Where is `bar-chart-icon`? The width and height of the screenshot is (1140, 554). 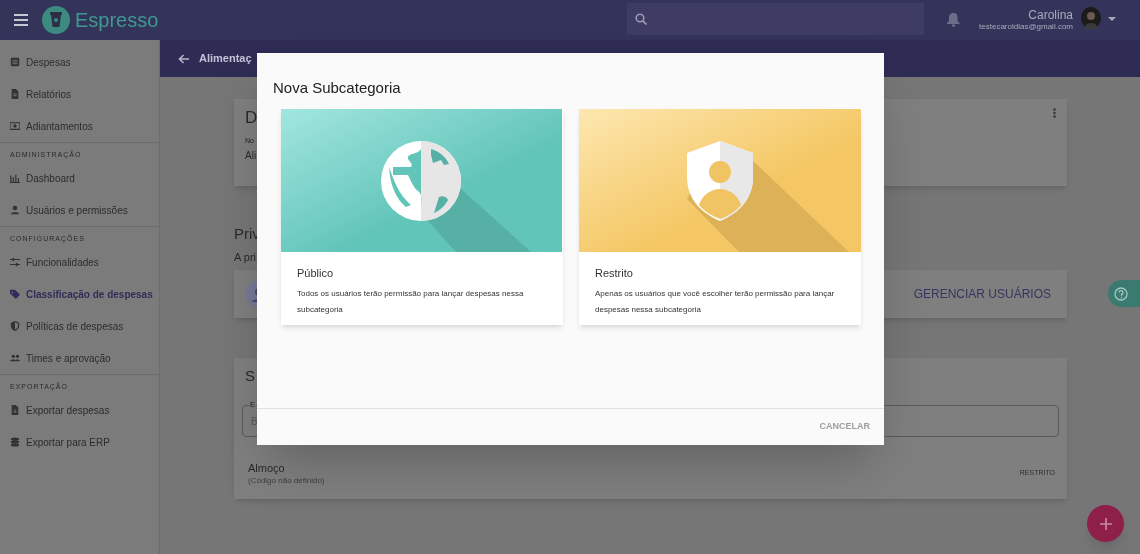 bar-chart-icon is located at coordinates (15, 178).